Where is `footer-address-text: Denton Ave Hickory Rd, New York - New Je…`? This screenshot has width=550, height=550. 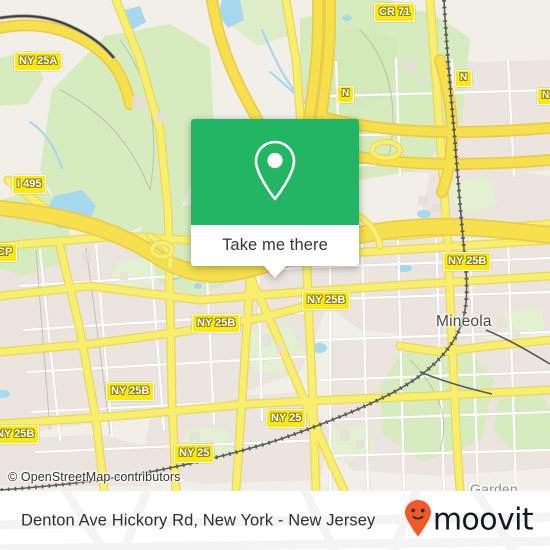 footer-address-text: Denton Ave Hickory Rd, New York - New Je… is located at coordinates (198, 520).